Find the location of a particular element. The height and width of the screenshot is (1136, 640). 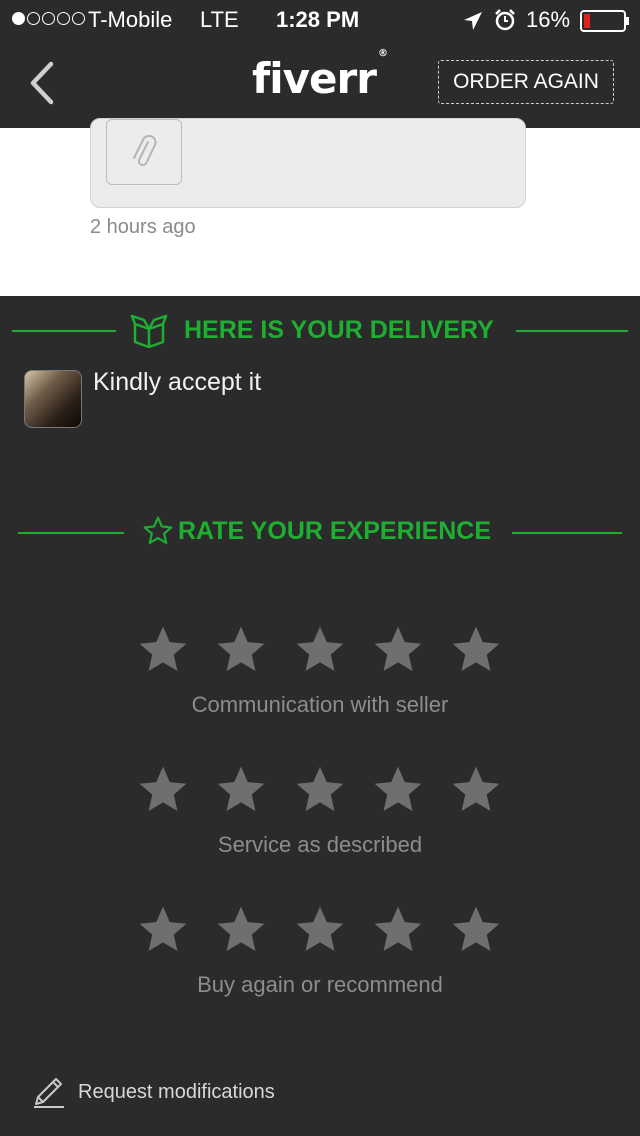

network-type: LTE is located at coordinates (219, 19).